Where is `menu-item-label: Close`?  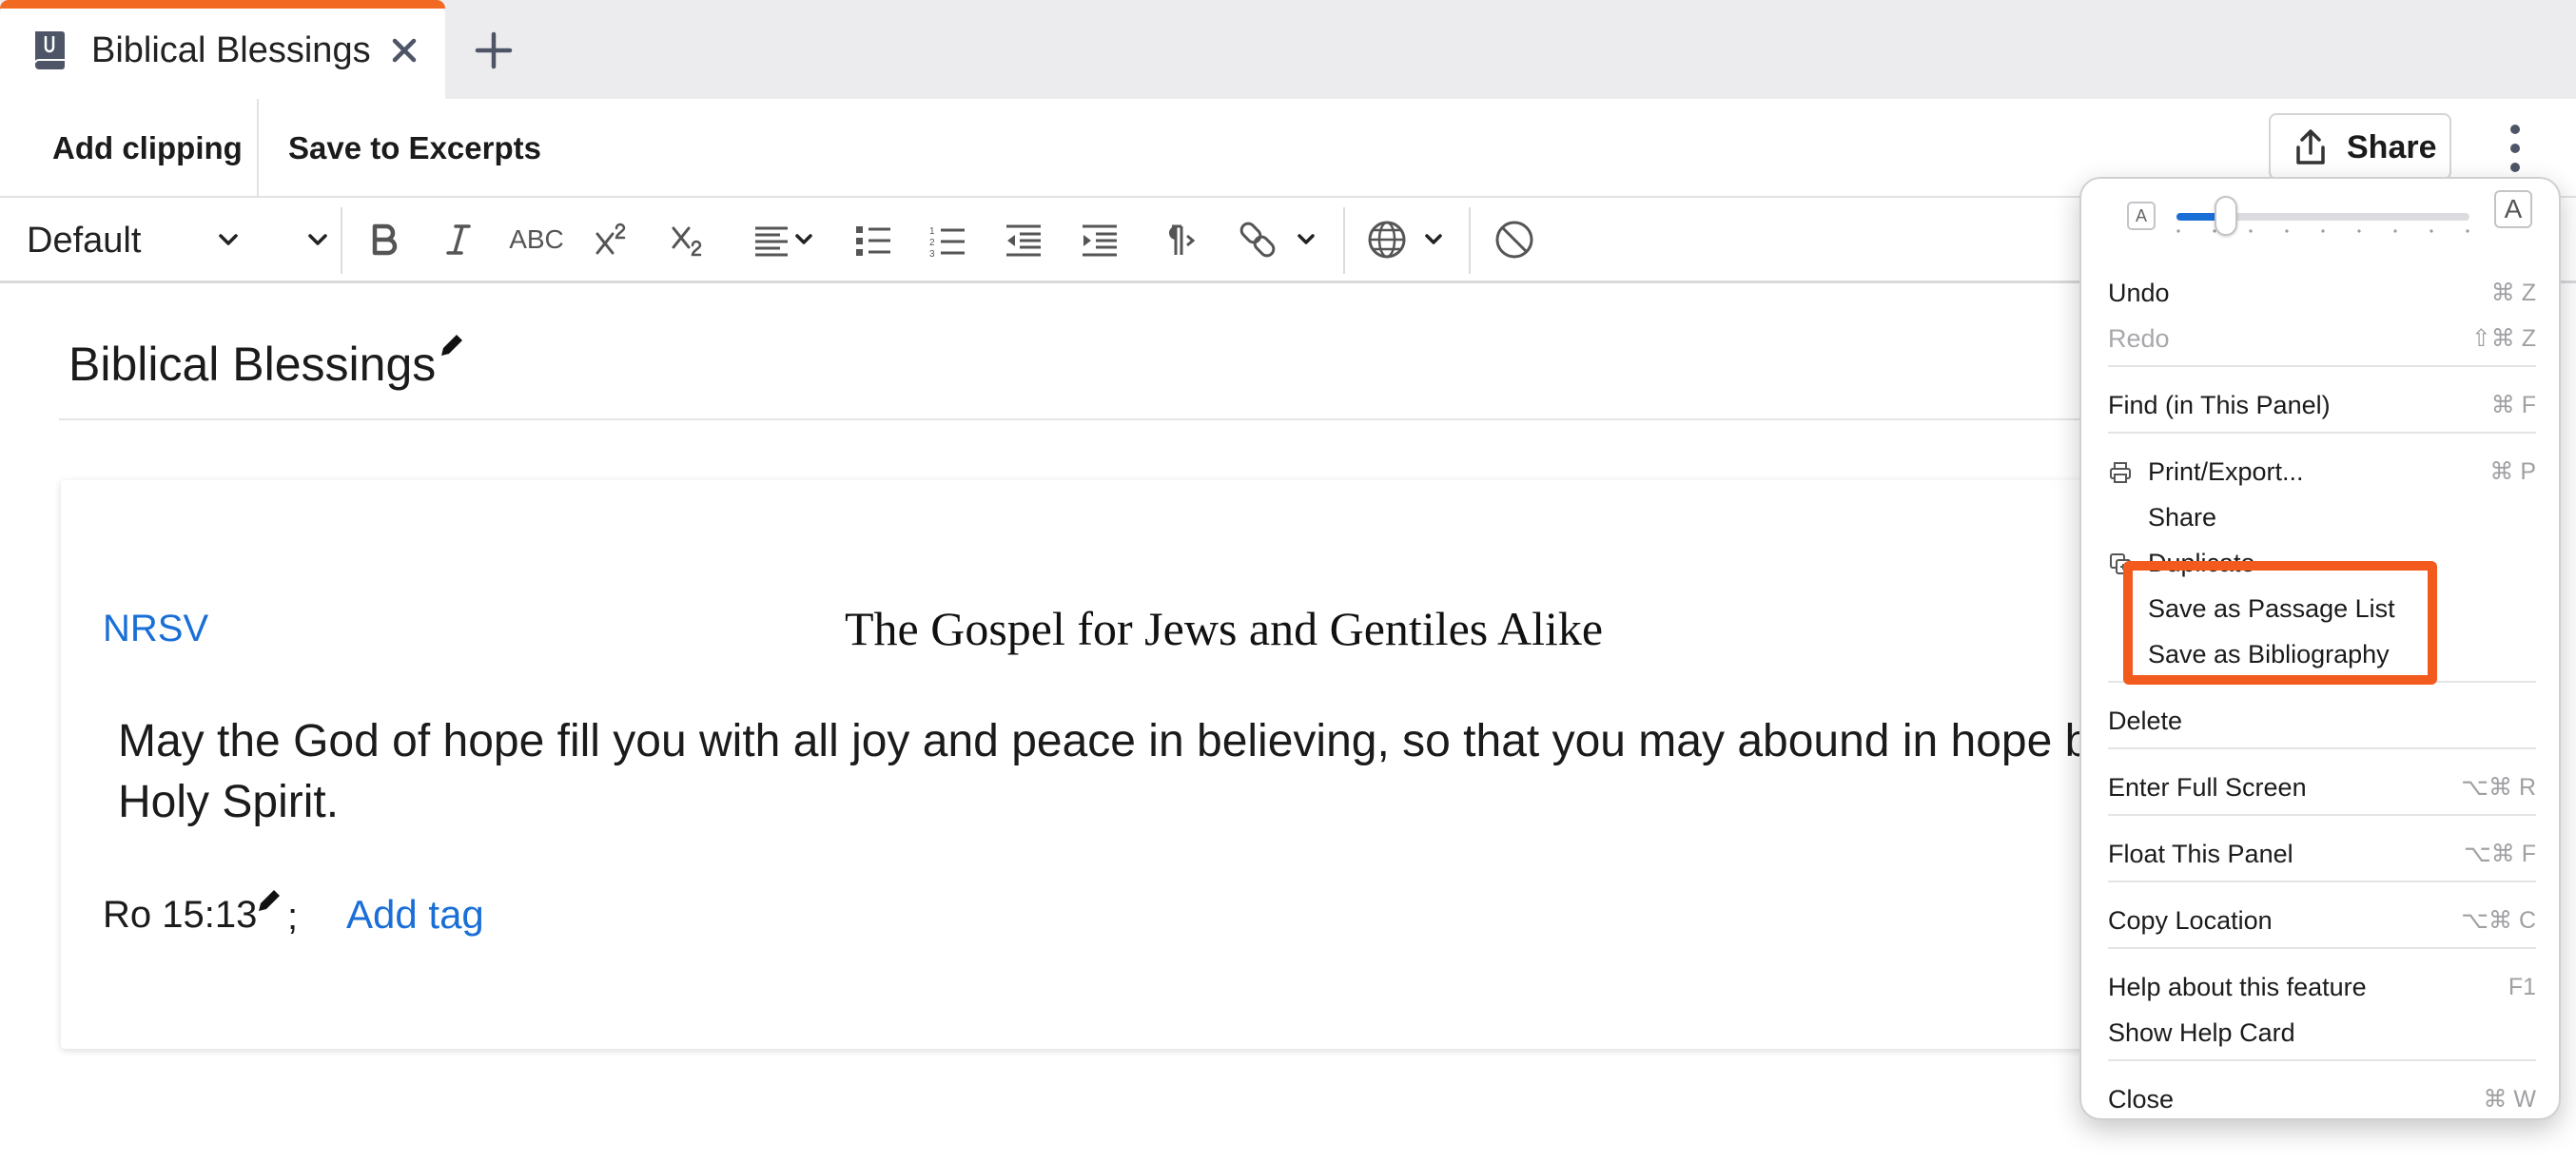
menu-item-label: Close is located at coordinates (2142, 1100).